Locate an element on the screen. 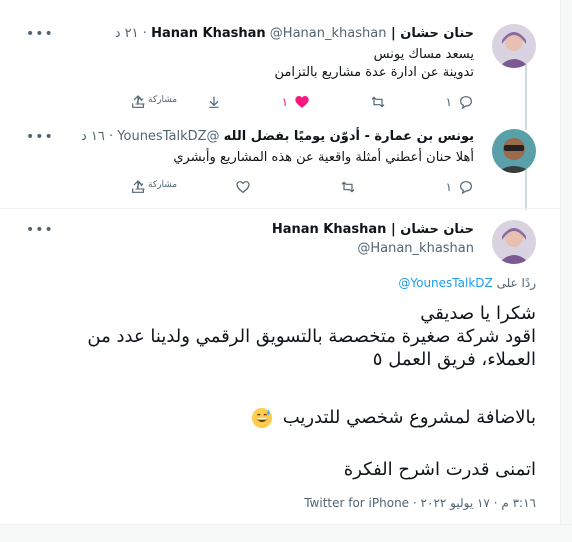 The image size is (572, 542). author-name: يونس بن عمارة - أدوّن يوميًا بفضل الله is located at coordinates (349, 136).